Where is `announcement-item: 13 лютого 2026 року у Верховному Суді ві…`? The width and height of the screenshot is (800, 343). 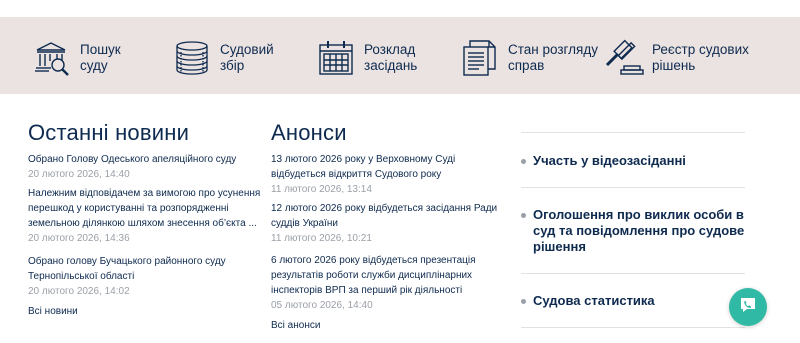 announcement-item: 13 лютого 2026 року у Верховному Суді ві… is located at coordinates (386, 174).